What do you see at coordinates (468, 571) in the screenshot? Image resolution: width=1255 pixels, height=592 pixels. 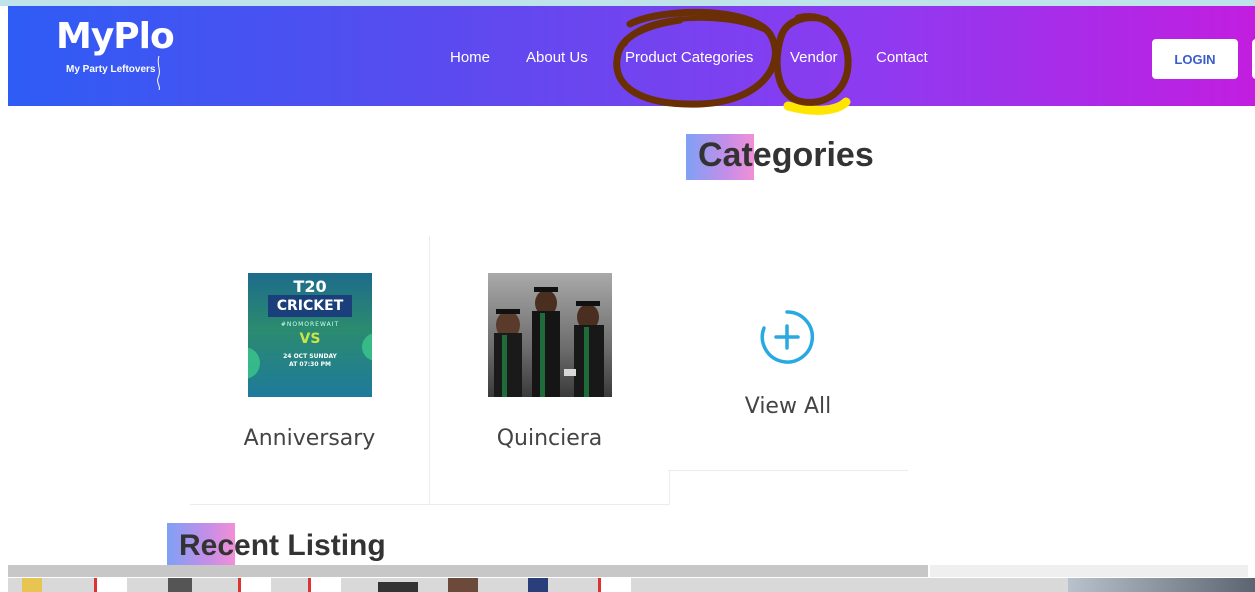 I see `horizontal-scrollbar-thumb` at bounding box center [468, 571].